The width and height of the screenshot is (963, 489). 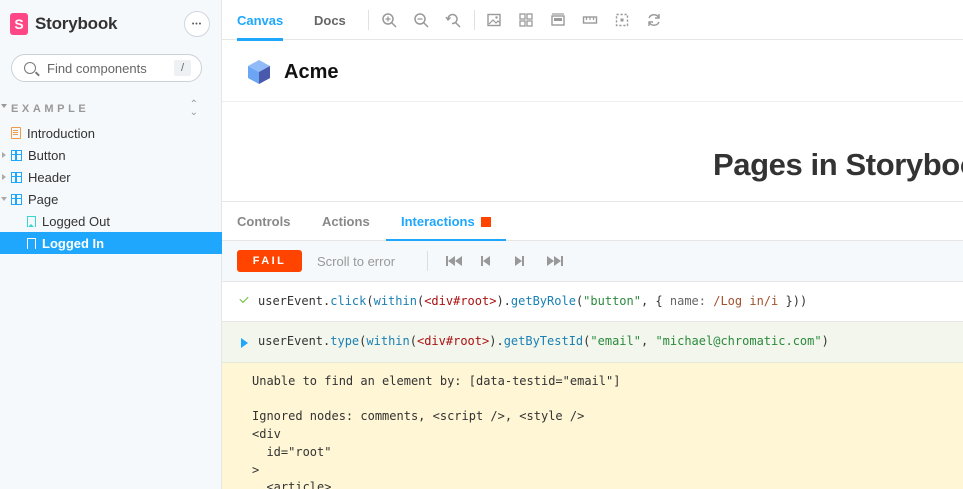 I want to click on menu-button: •••, so click(x=197, y=24).